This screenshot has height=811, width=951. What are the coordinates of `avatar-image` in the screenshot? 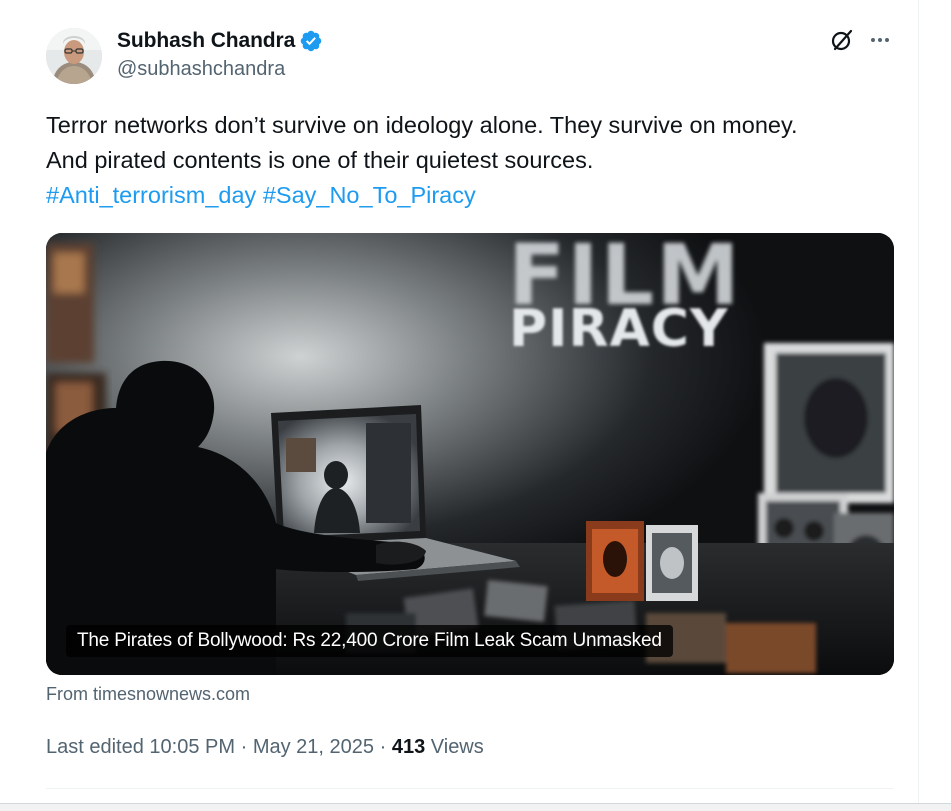 It's located at (74, 56).